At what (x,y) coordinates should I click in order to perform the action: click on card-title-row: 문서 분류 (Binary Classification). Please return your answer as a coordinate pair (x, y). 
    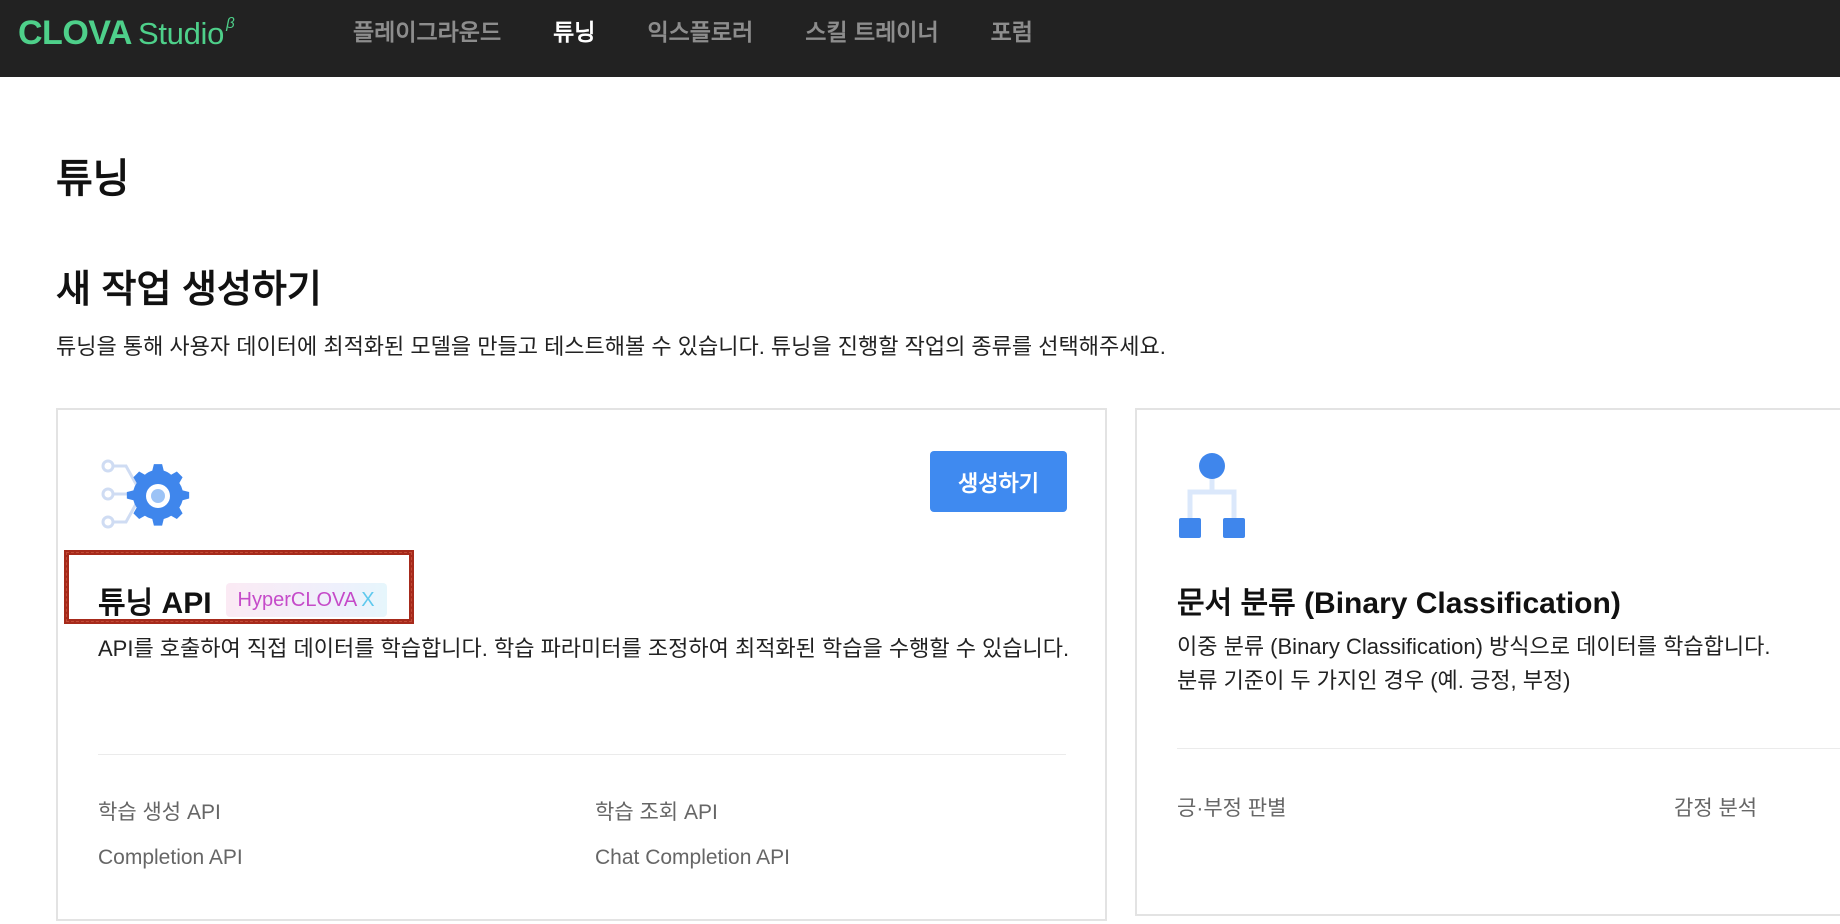
    Looking at the image, I should click on (1399, 600).